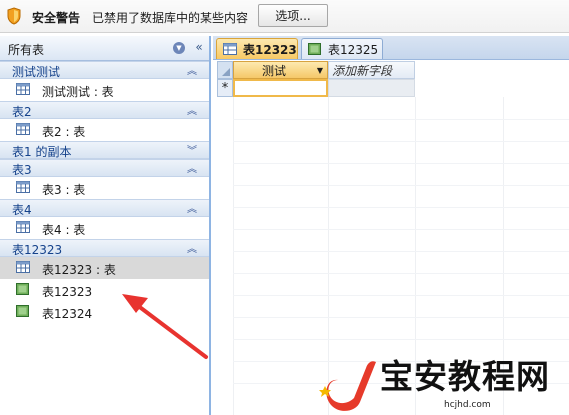 The width and height of the screenshot is (569, 415). Describe the element at coordinates (22, 170) in the screenshot. I see `nav-group-label: 表3` at that location.